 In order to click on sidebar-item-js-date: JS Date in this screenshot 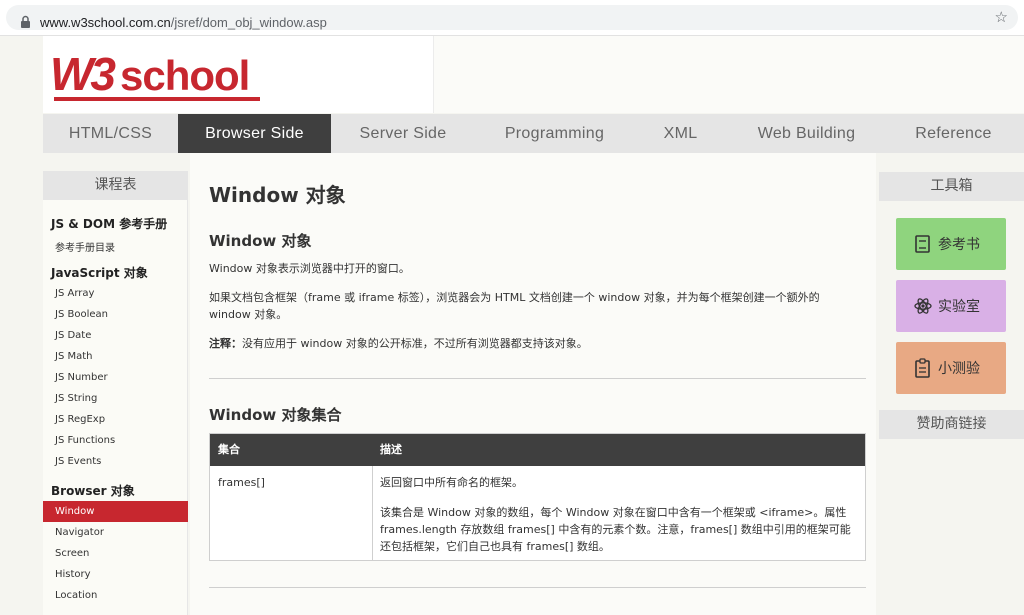, I will do `click(73, 335)`.